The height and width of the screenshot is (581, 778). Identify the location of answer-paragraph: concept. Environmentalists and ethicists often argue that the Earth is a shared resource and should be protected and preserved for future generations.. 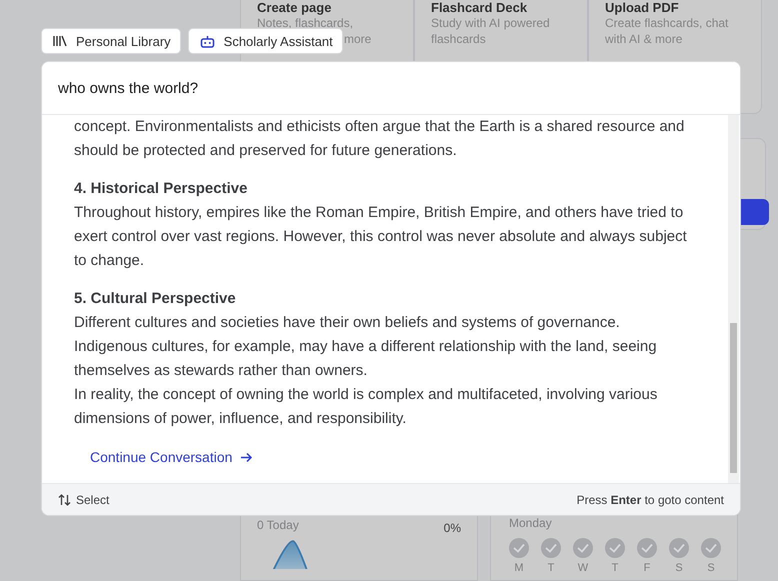
(380, 139).